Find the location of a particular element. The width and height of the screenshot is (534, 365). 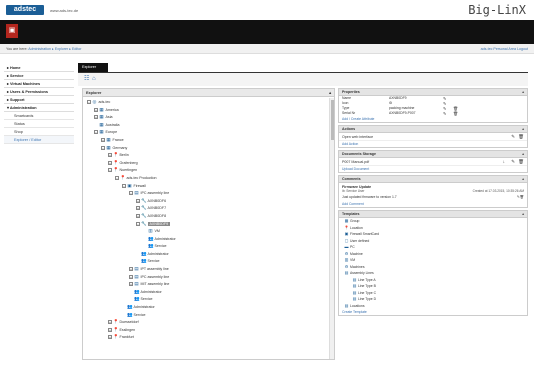

add-comment-link: Add Comment is located at coordinates (433, 204).